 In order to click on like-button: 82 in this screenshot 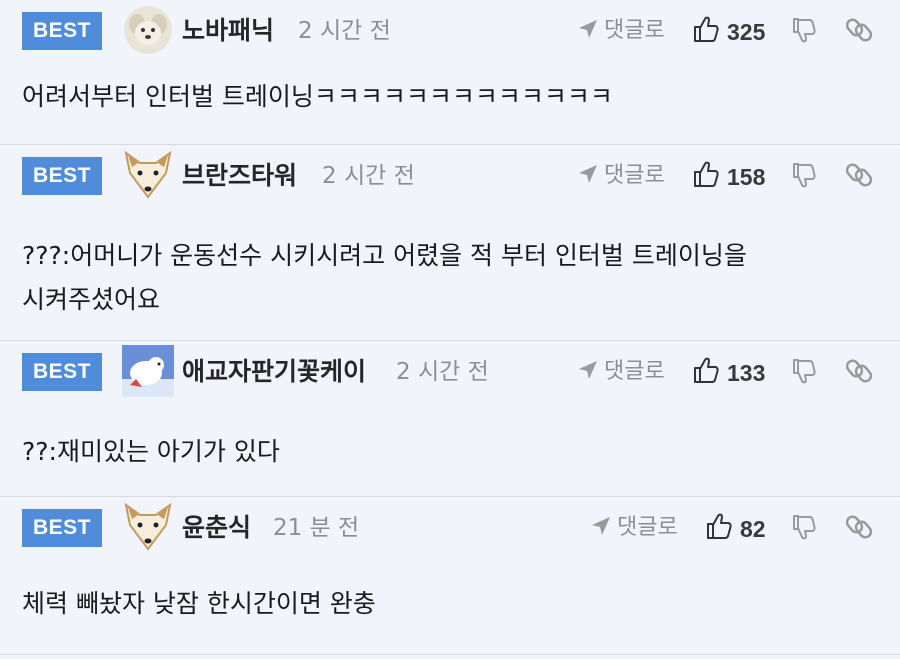, I will do `click(736, 528)`.